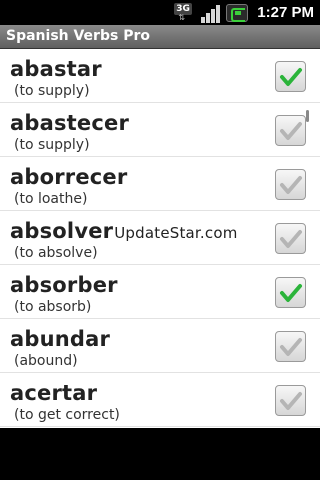  I want to click on bottom-area, so click(160, 454).